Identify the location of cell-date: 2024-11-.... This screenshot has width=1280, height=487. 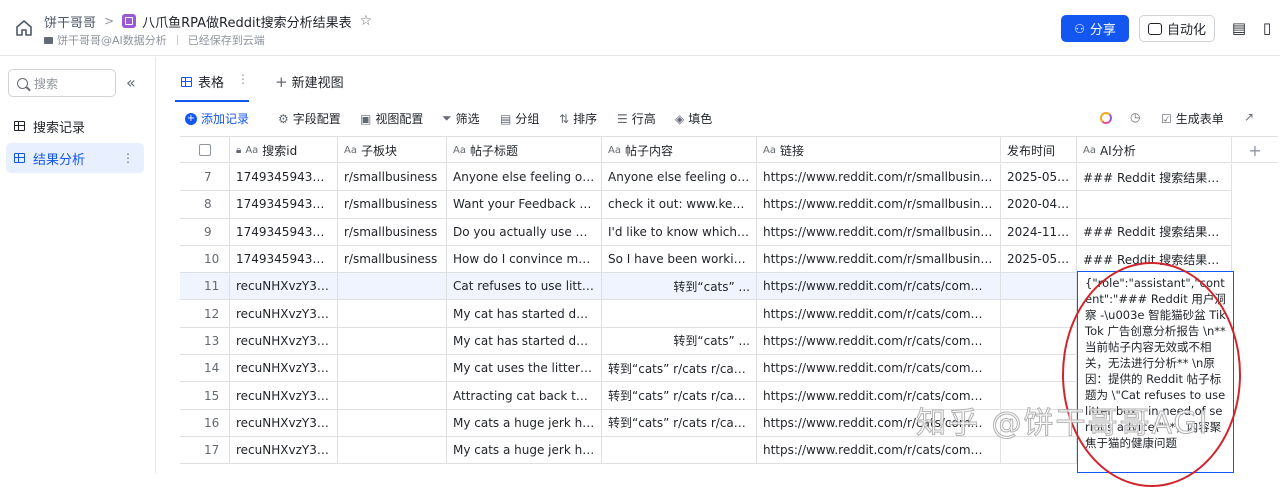
(1039, 231).